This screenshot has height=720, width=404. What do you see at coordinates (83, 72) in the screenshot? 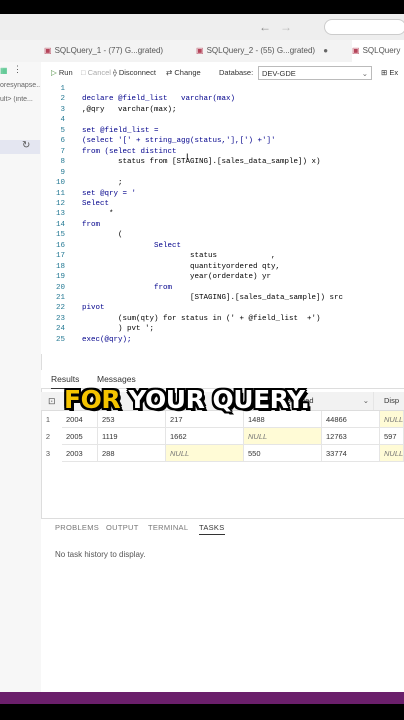
I see `stop-icon: □` at bounding box center [83, 72].